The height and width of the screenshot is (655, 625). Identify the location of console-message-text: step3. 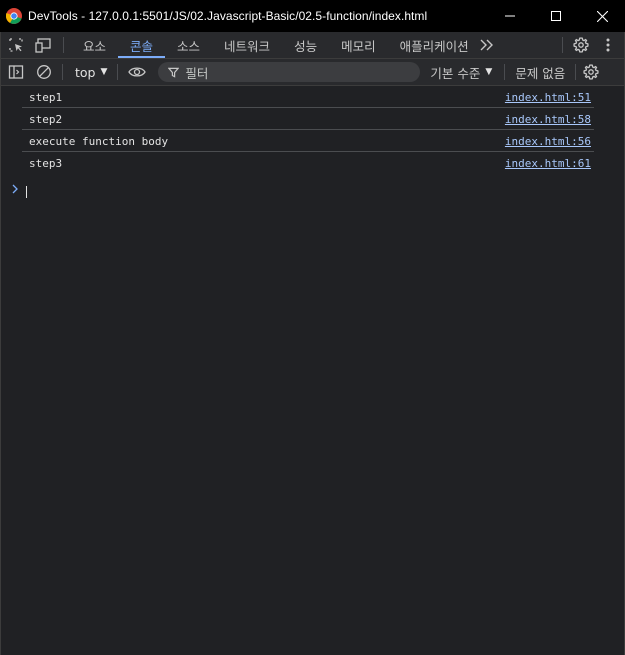
(46, 163).